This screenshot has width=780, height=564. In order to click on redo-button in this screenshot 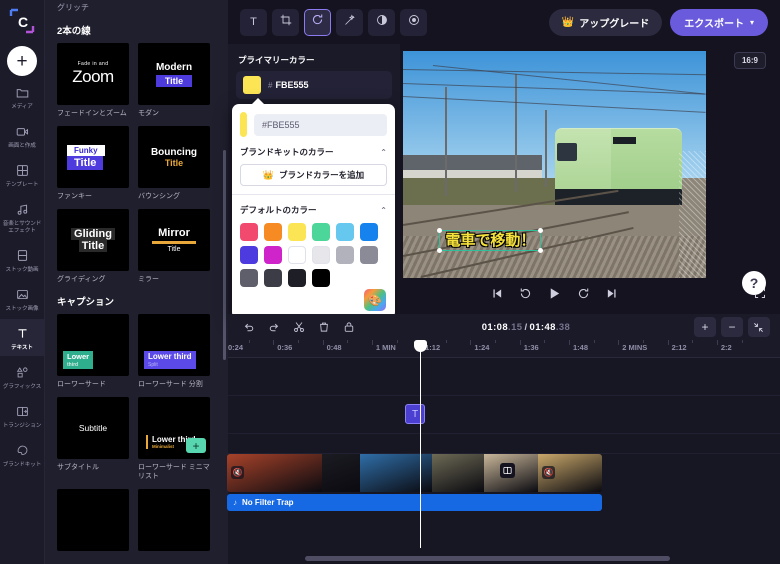, I will do `click(274, 327)`.